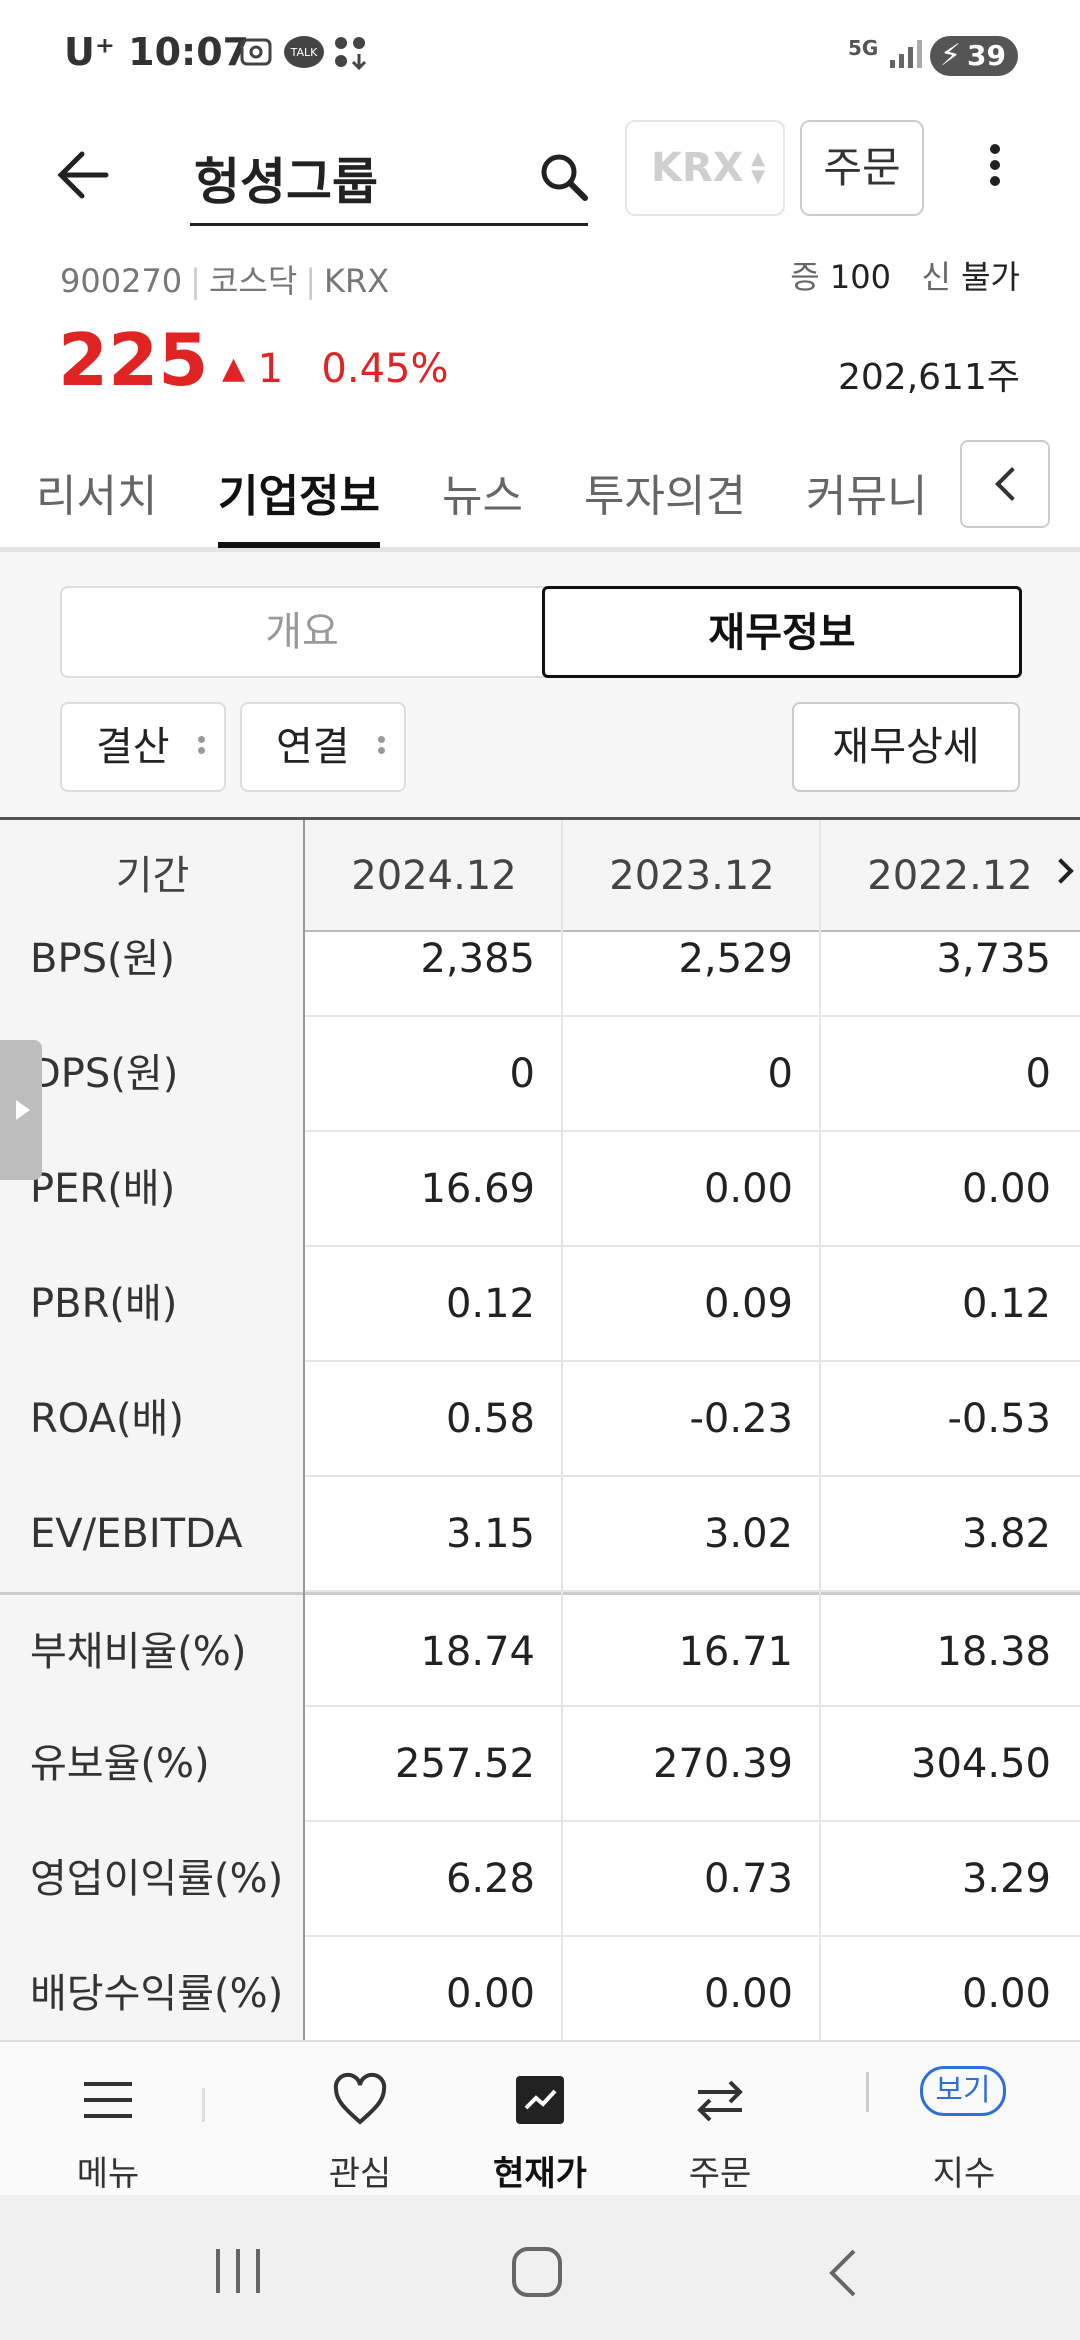 The image size is (1080, 2340). What do you see at coordinates (540, 1988) in the screenshot?
I see `table-row: 배당수익률(%) 0.00 0.00 0.00` at bounding box center [540, 1988].